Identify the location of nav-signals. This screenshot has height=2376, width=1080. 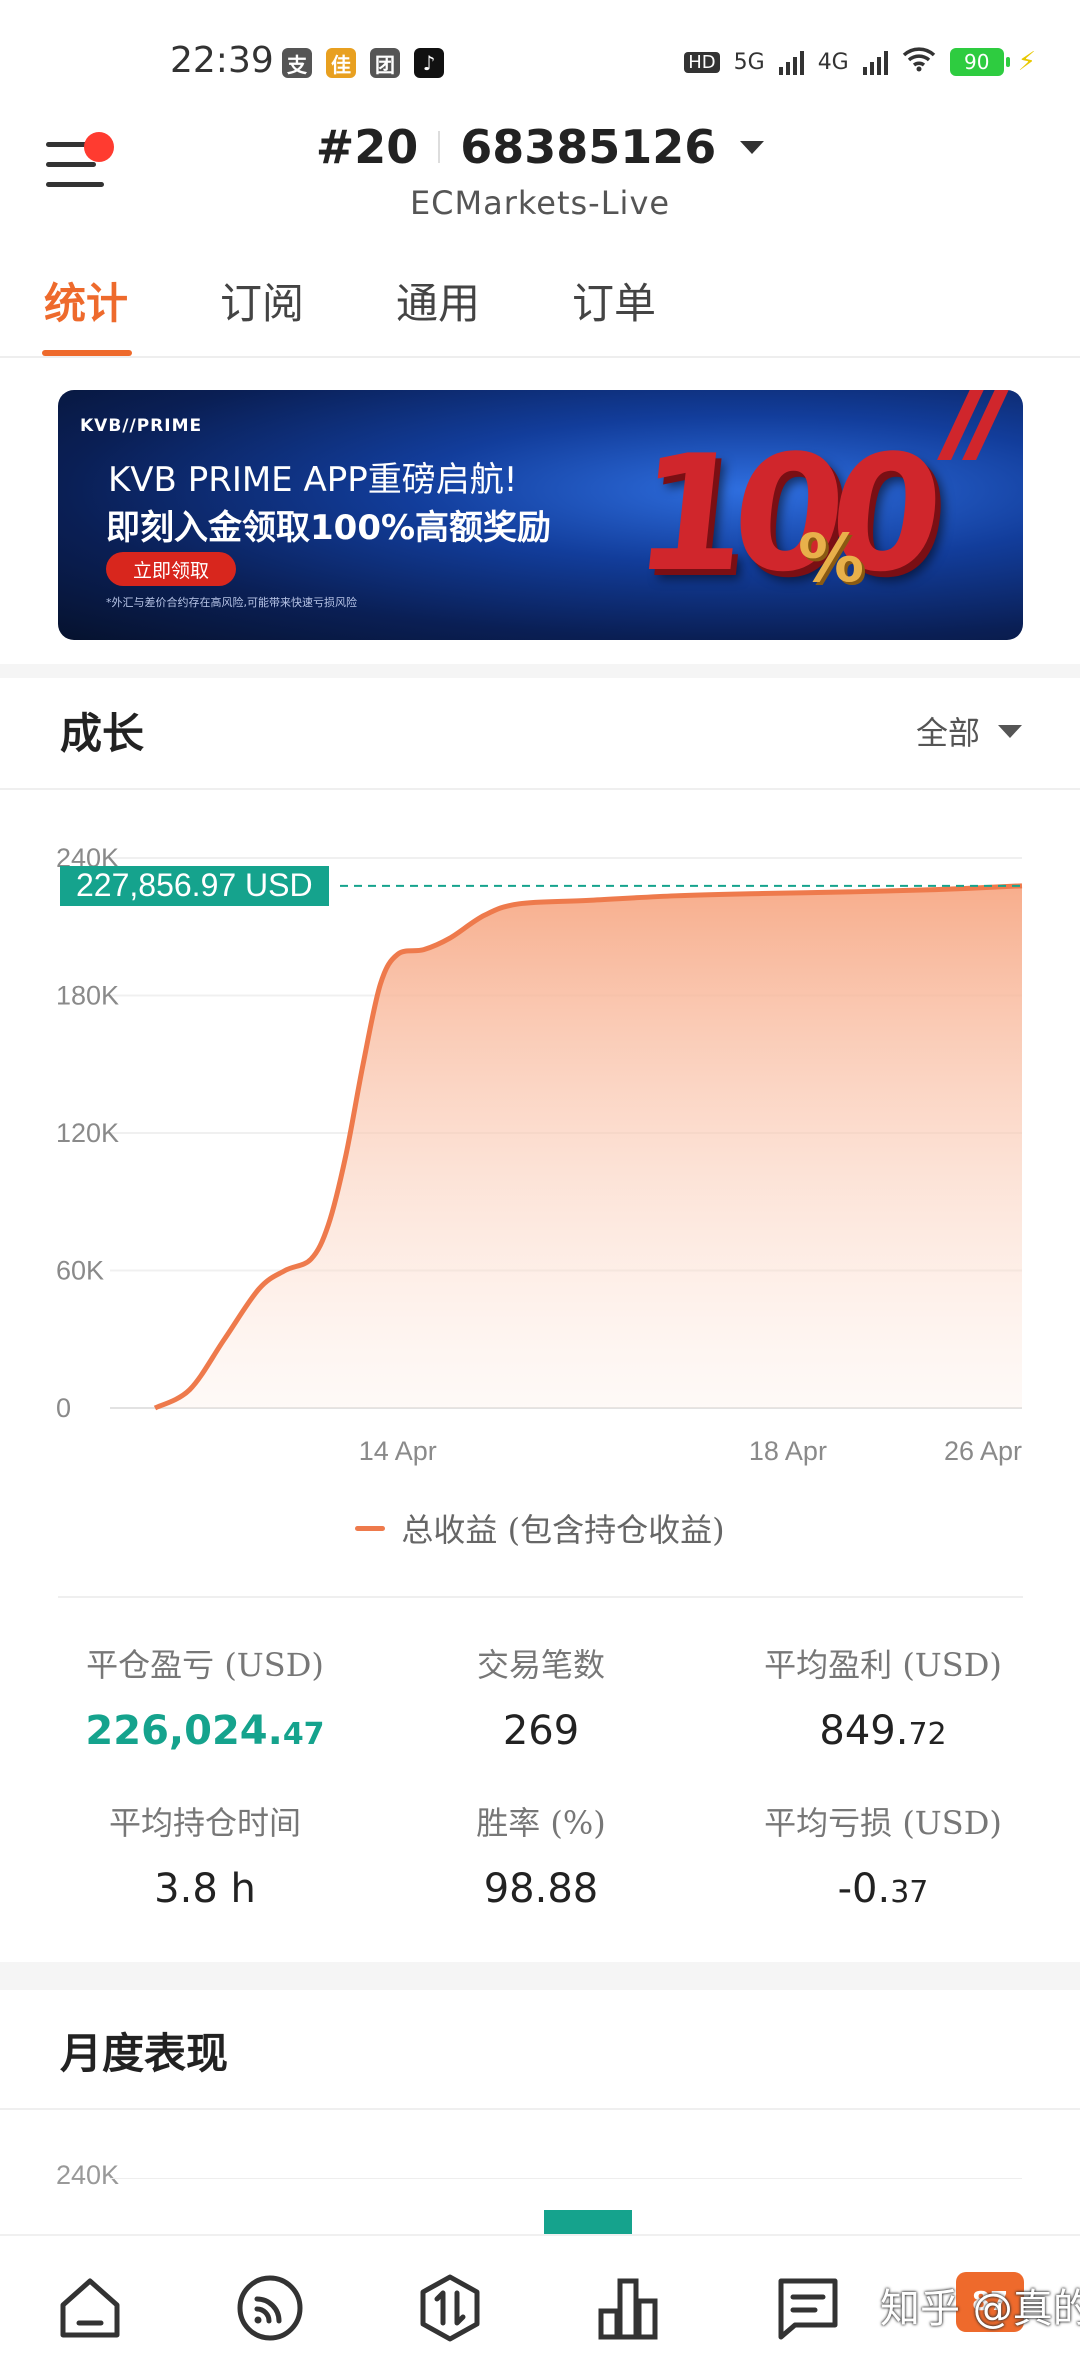
(270, 2308).